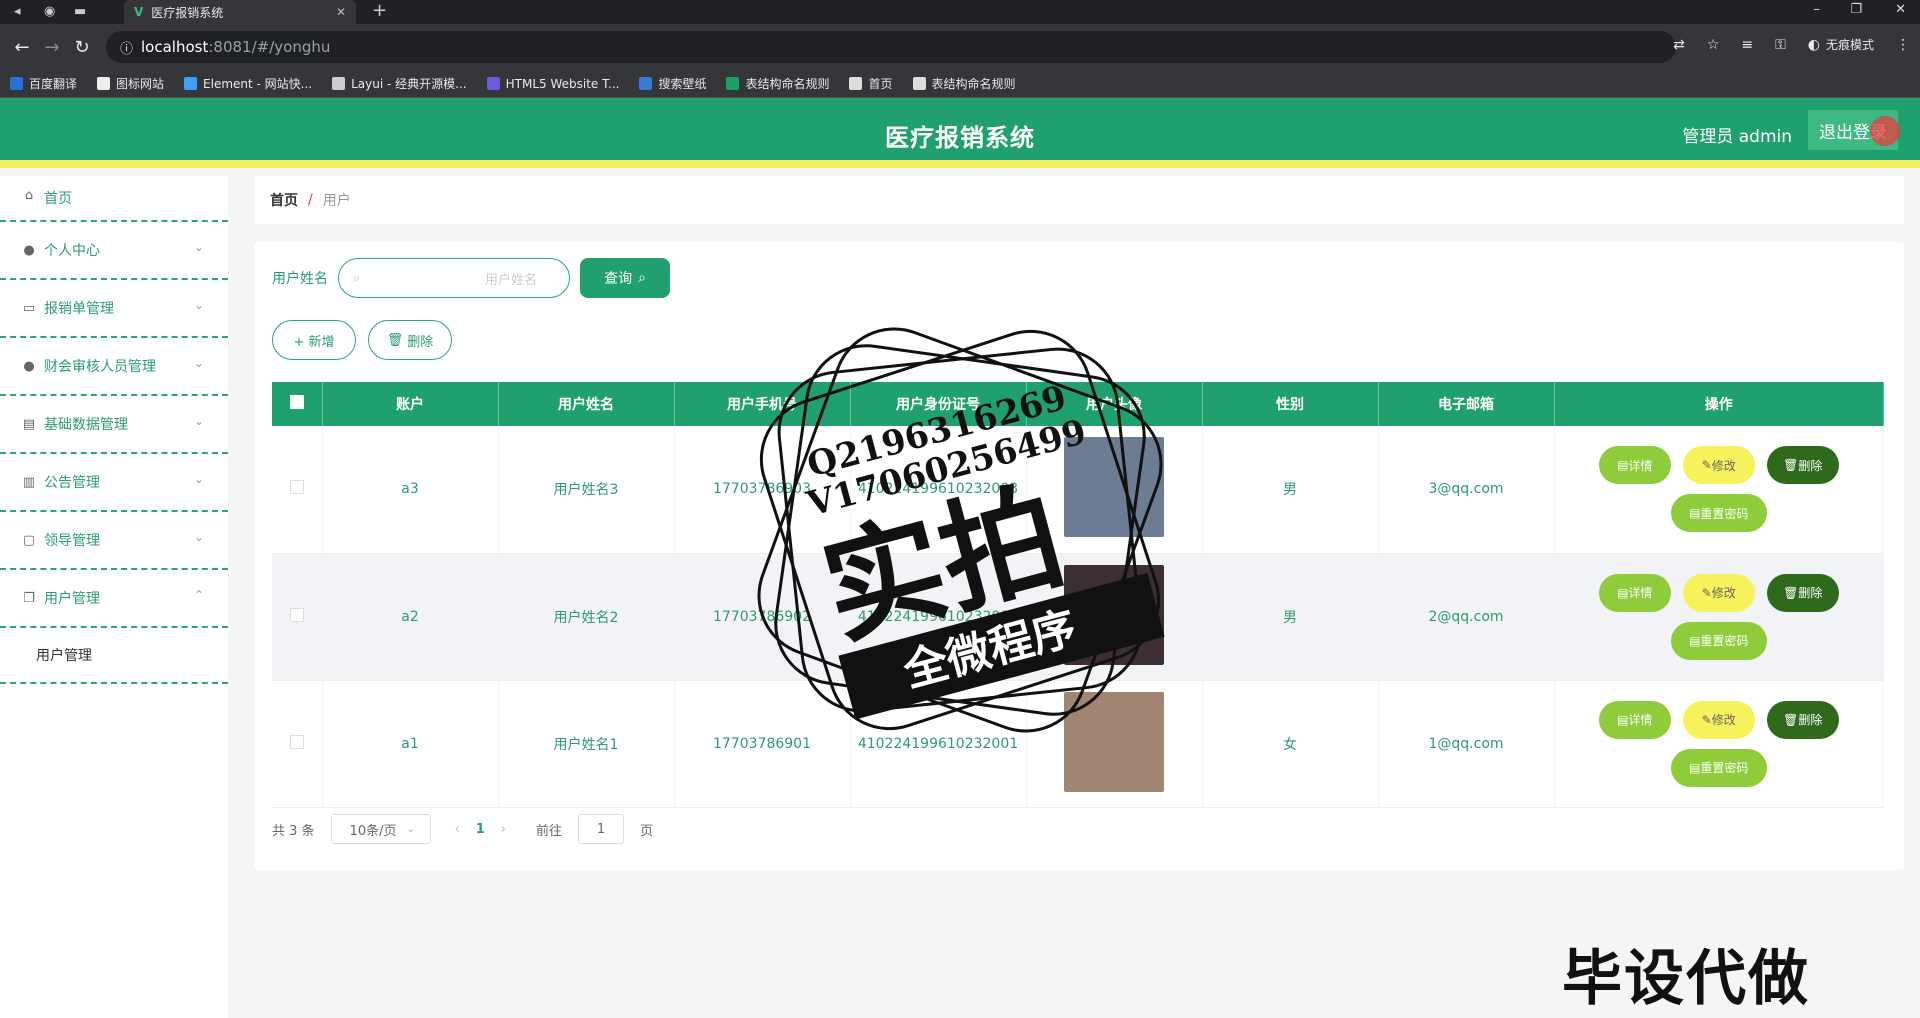 The image size is (1920, 1018). Describe the element at coordinates (586, 744) in the screenshot. I see `table-cell: 用户姓名1` at that location.